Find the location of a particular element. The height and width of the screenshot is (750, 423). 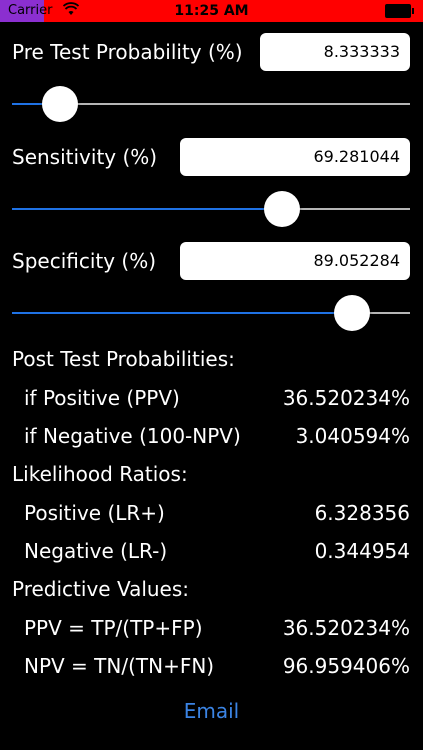

ppv-formula-label: PPV = TP/(TP+FP) is located at coordinates (113, 628).